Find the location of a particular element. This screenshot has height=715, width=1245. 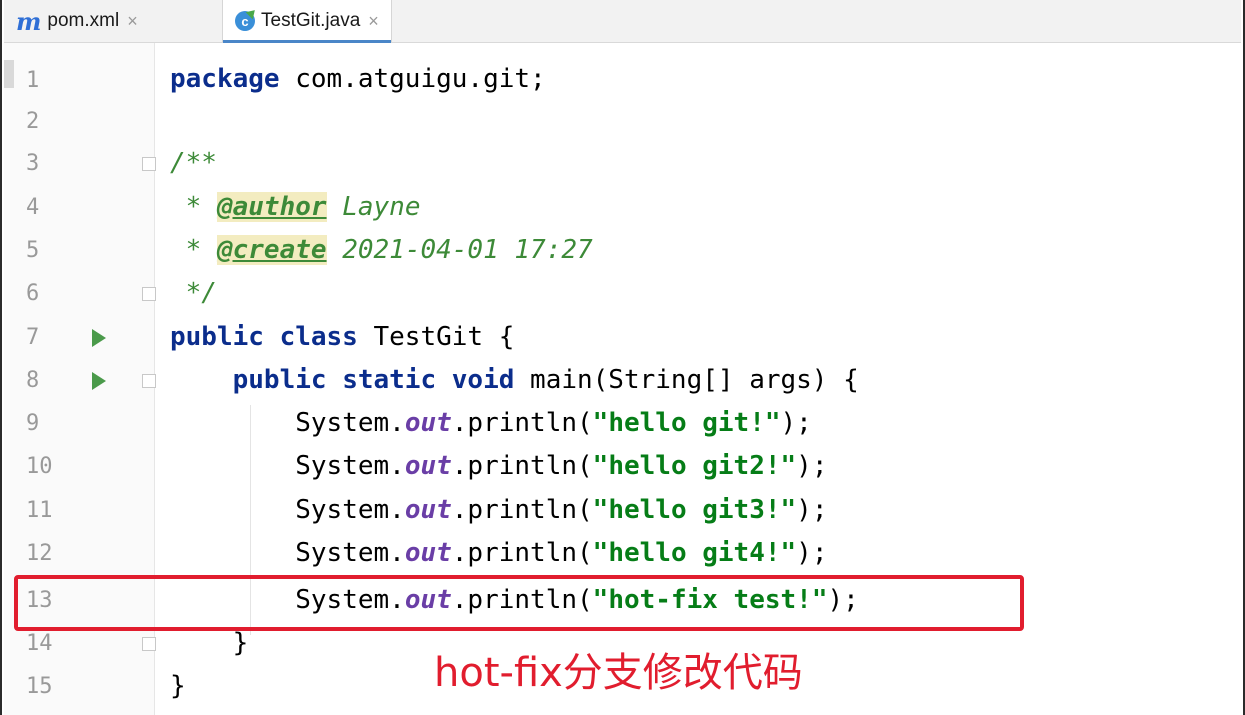

line-number: 1 is located at coordinates (33, 80).